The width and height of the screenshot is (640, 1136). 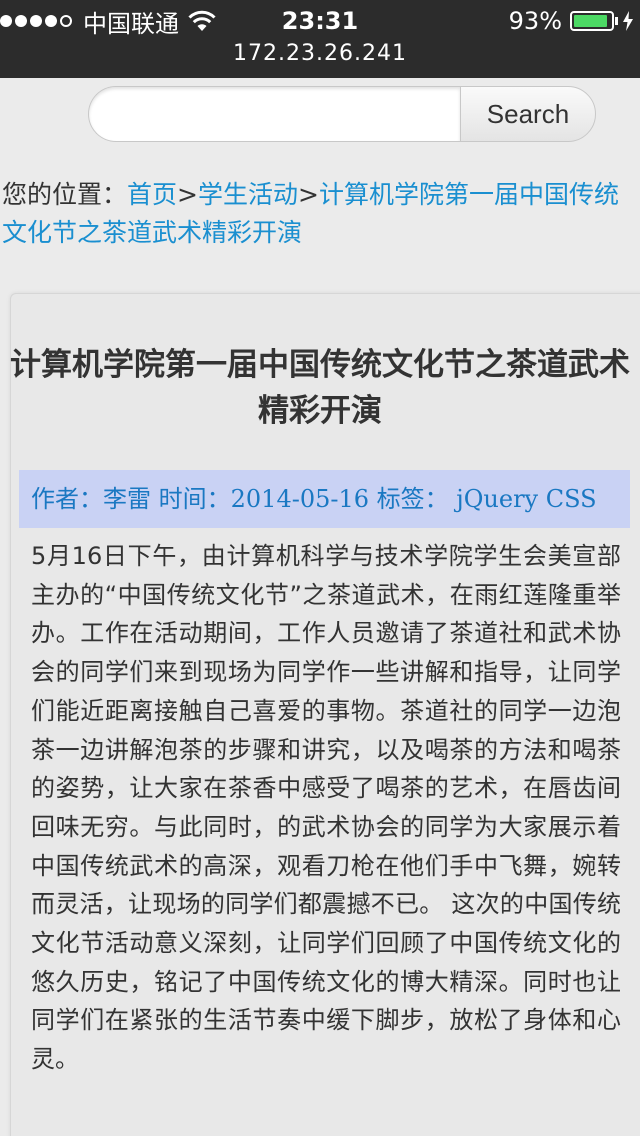 I want to click on search-button: Search, so click(x=528, y=114).